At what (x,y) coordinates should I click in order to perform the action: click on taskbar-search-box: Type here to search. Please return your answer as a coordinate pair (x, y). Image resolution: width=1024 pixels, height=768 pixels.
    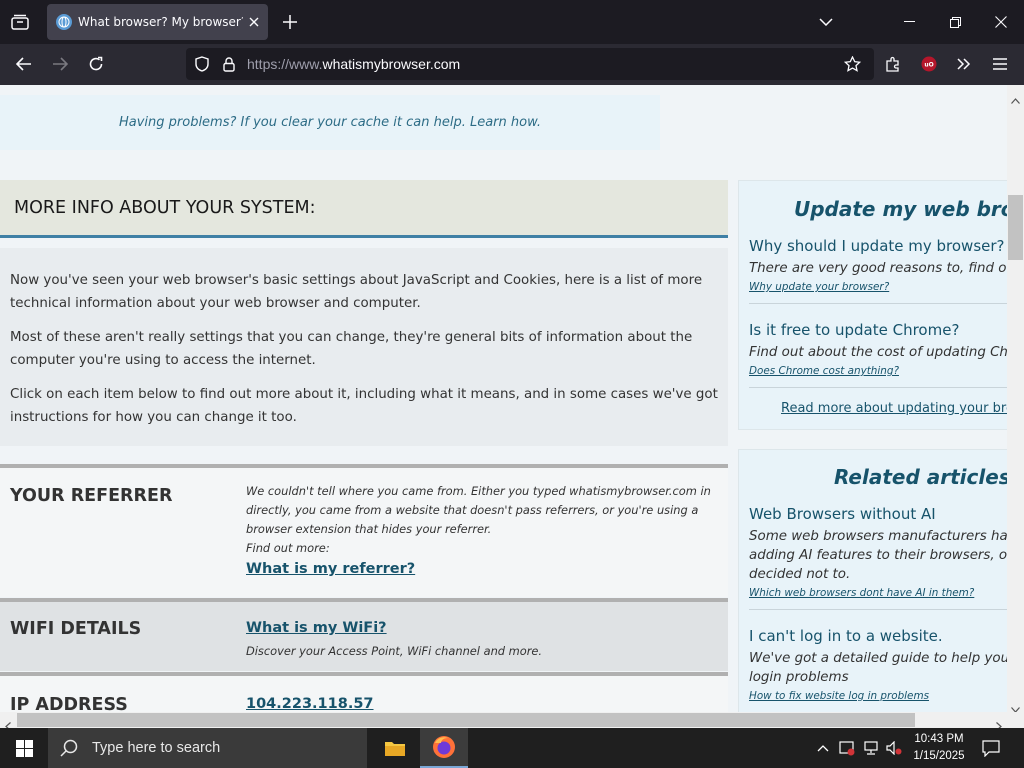
    Looking at the image, I should click on (207, 748).